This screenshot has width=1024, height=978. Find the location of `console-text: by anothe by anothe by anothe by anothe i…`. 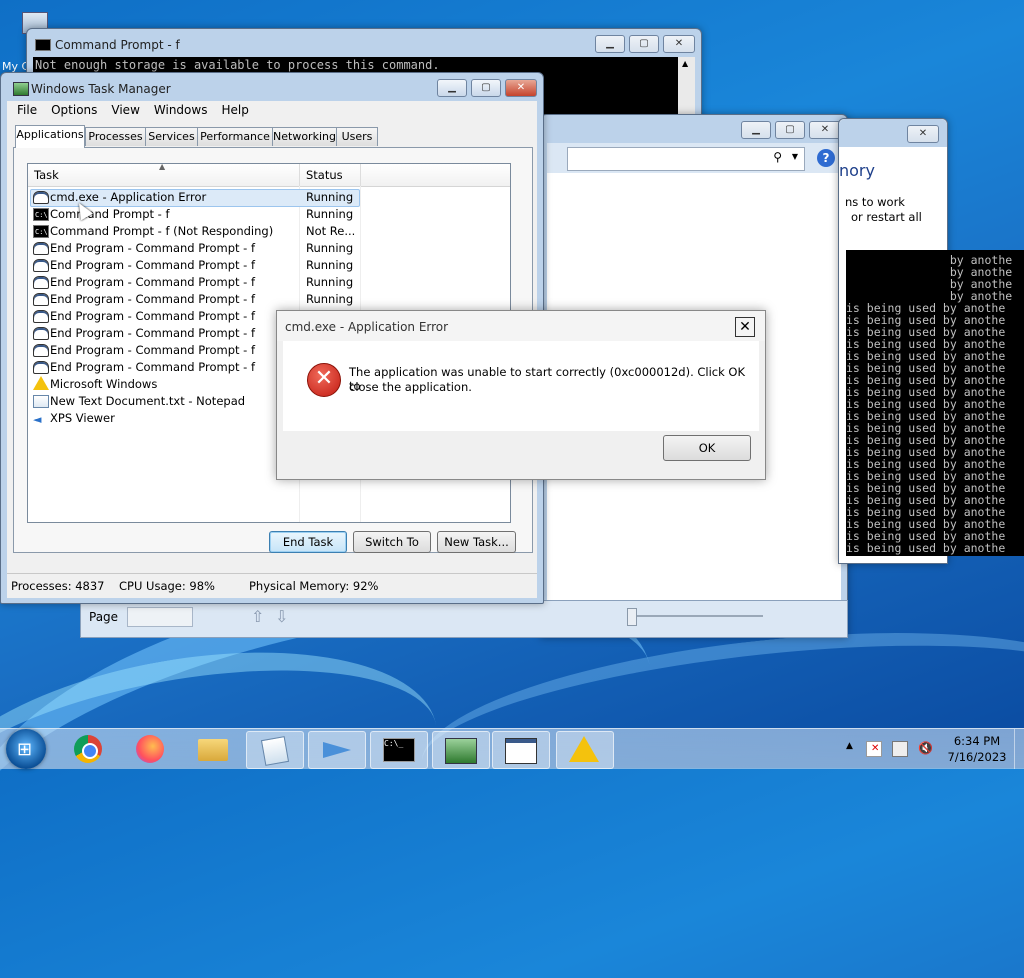

console-text: by anothe by anothe by anothe by anothe i… is located at coordinates (929, 404).